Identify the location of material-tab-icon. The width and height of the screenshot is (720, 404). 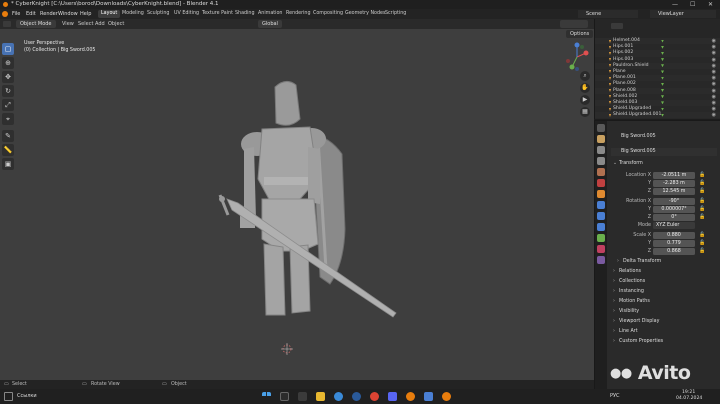
(601, 249).